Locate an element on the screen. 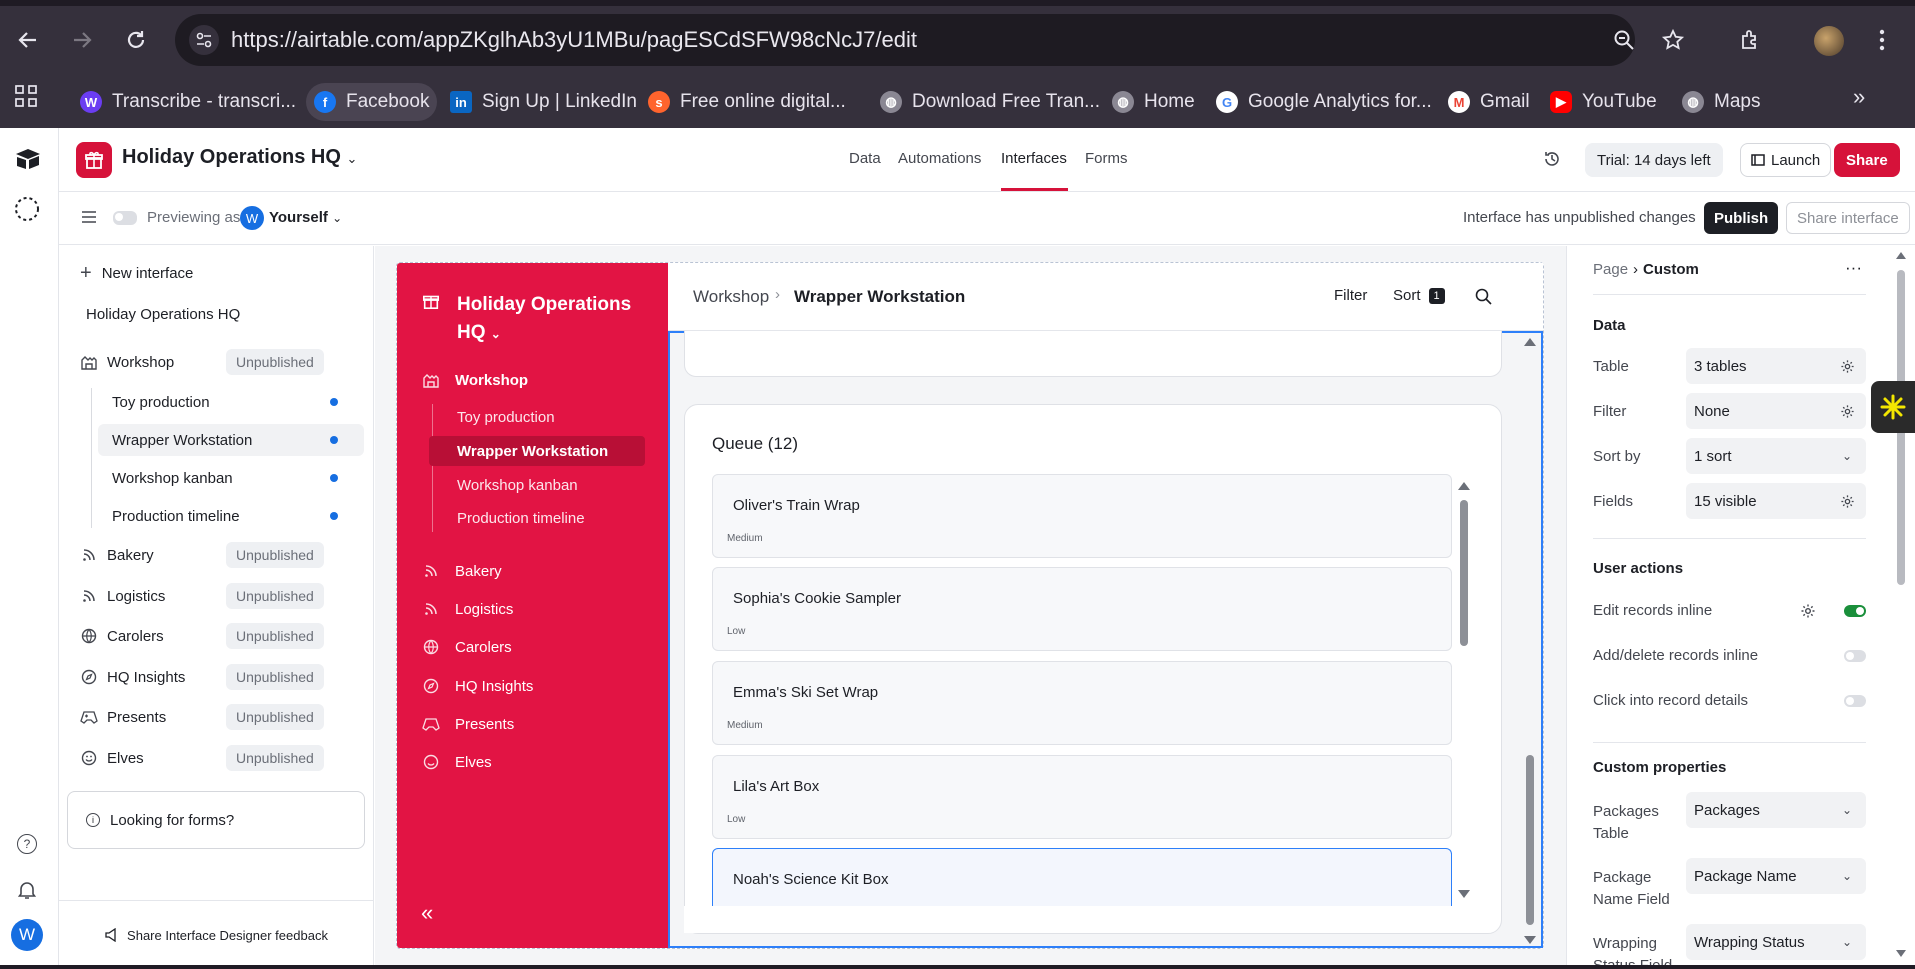 This screenshot has height=969, width=1915. sidebar-item-wrapper-workstation: Wrapper Workstation is located at coordinates (231, 440).